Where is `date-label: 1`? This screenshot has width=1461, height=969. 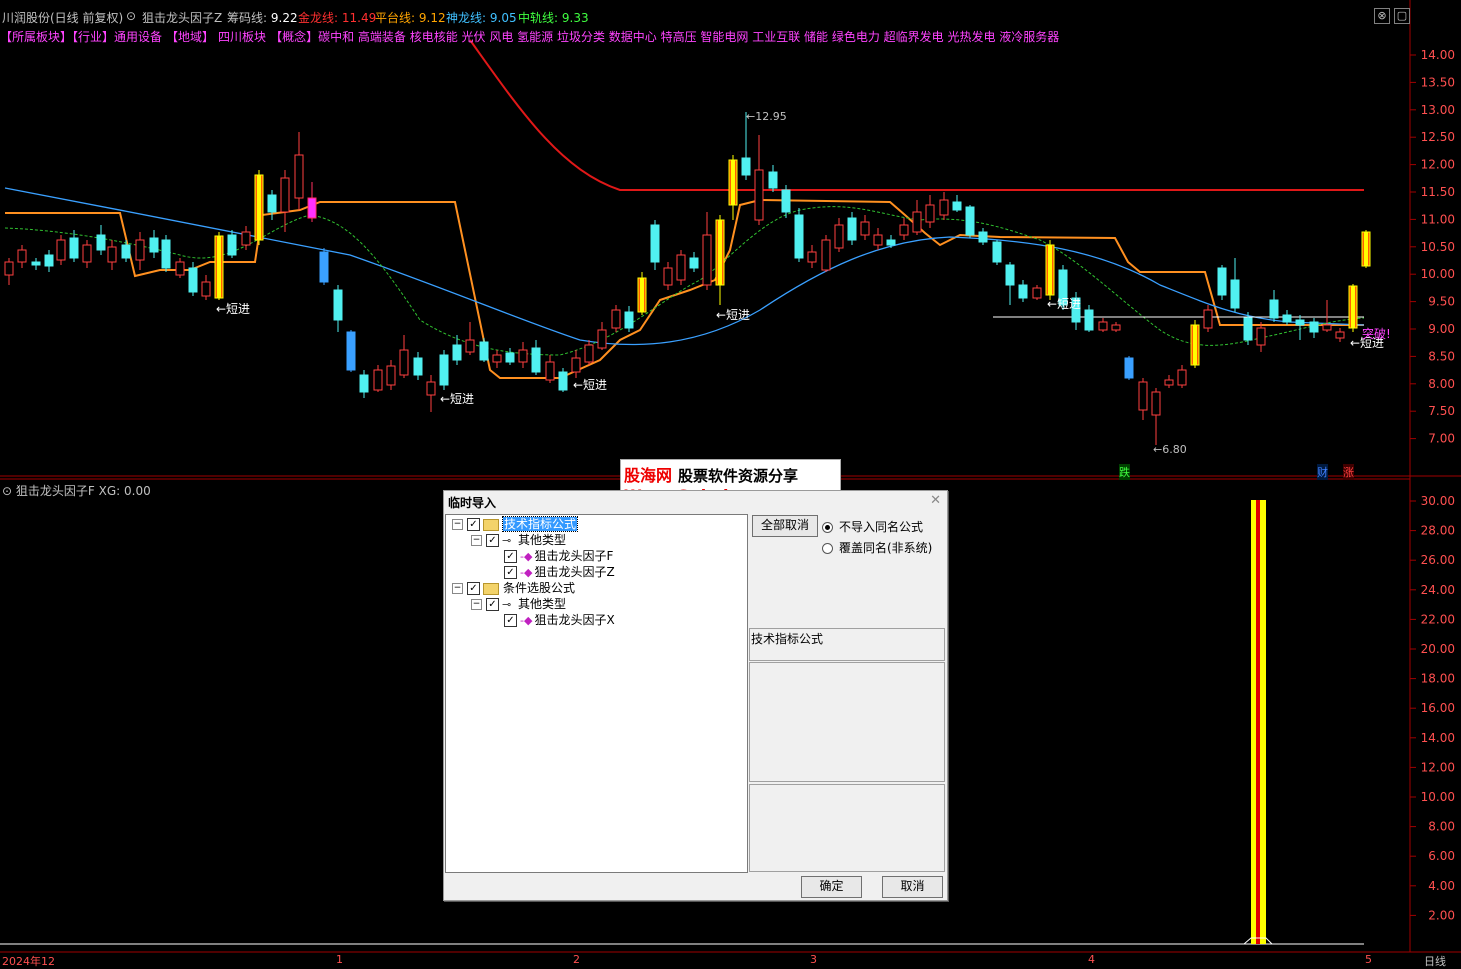
date-label: 1 is located at coordinates (339, 959).